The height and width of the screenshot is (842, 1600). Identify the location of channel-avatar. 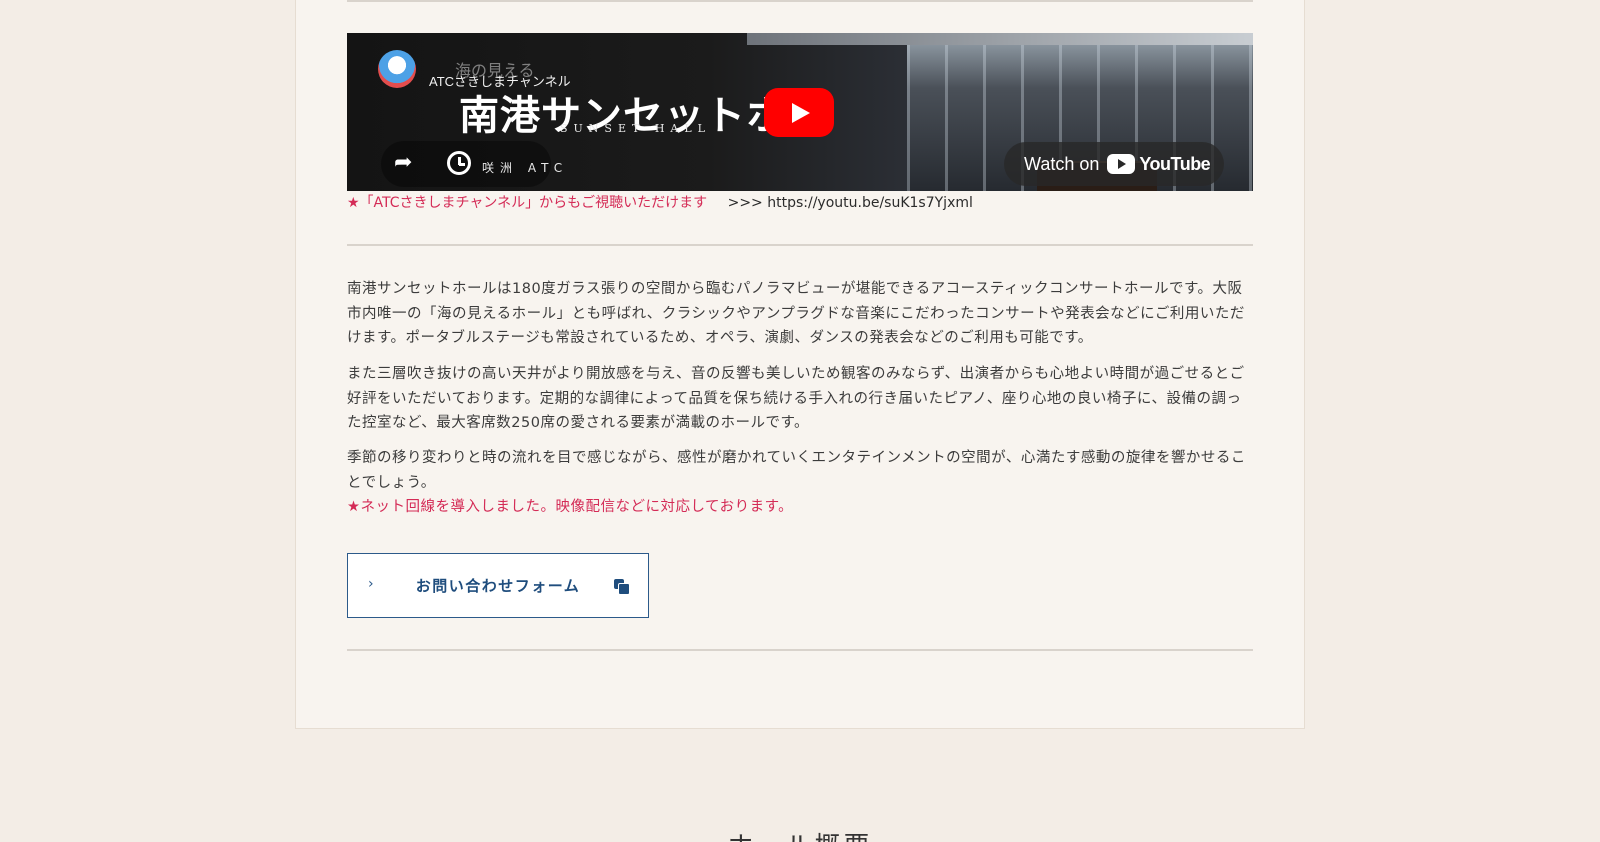
(397, 69).